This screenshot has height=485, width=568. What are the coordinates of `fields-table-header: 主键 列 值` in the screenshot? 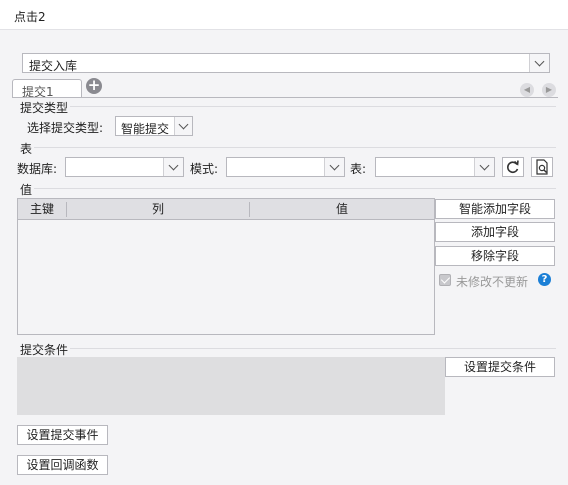 It's located at (226, 209).